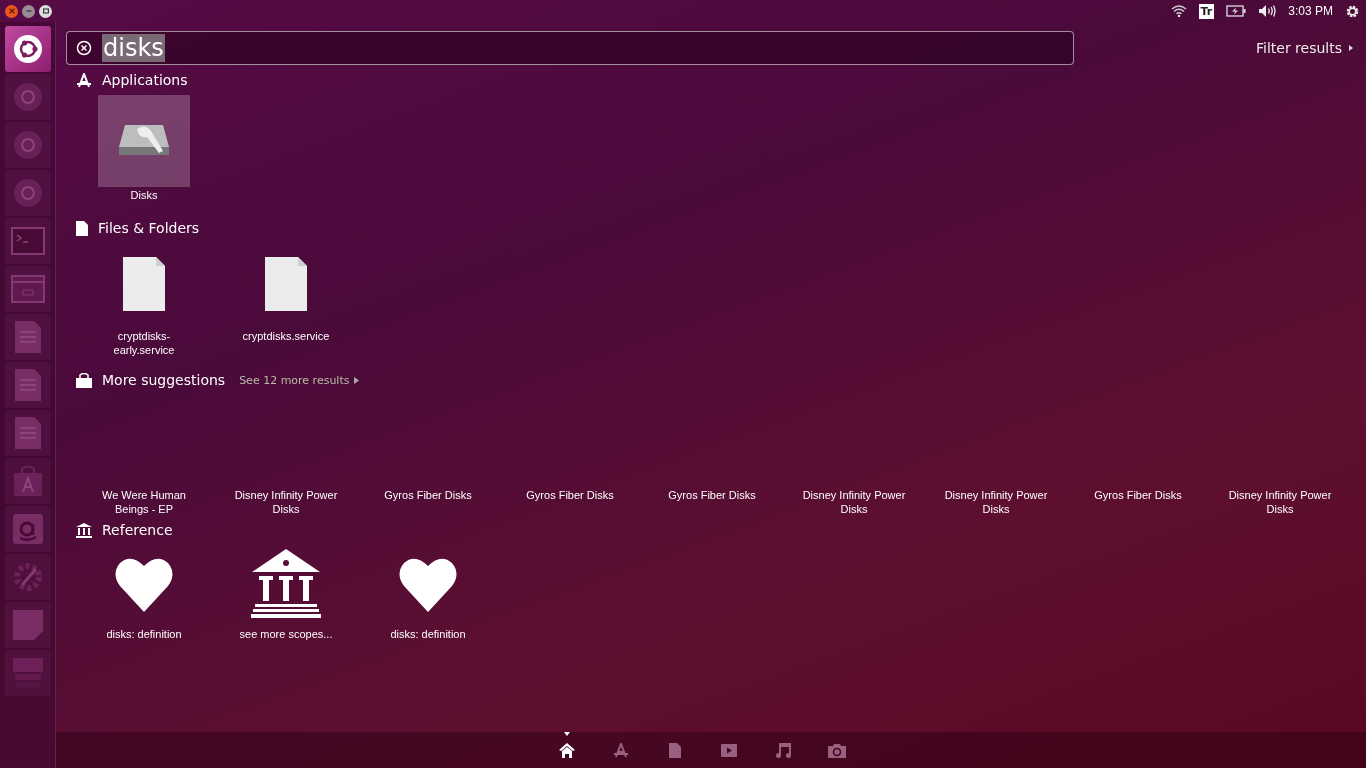 The height and width of the screenshot is (768, 1366). Describe the element at coordinates (1236, 11) in the screenshot. I see `battery-icon` at that location.